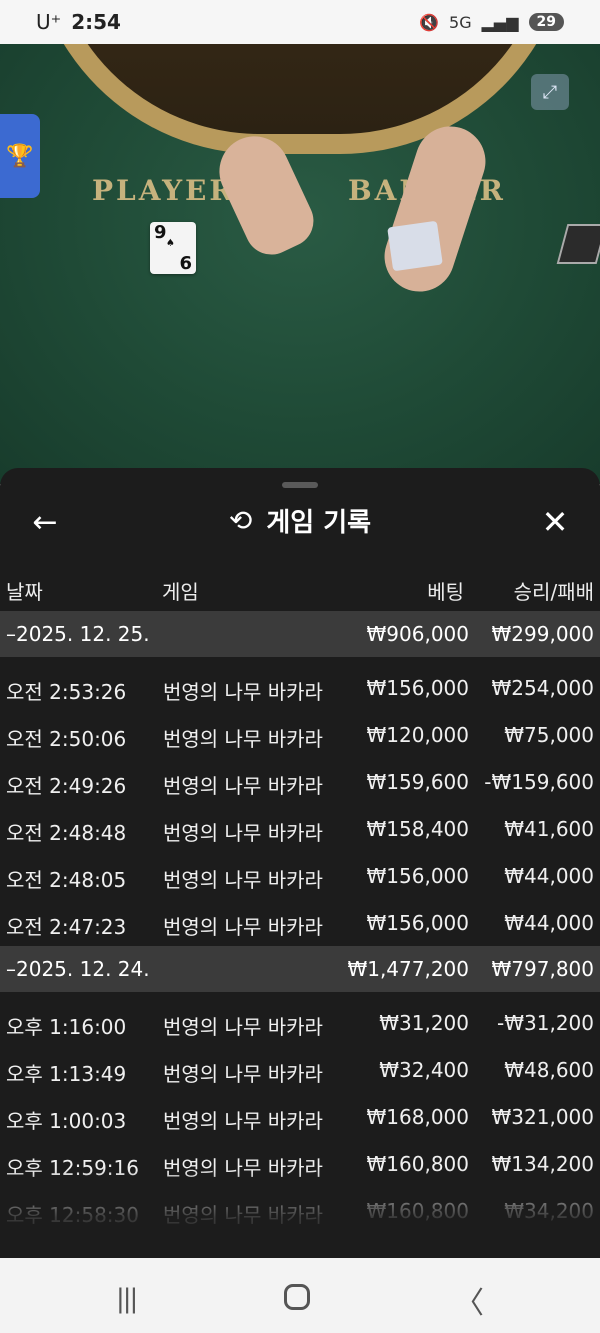 This screenshot has height=1333, width=600. I want to click on row-time: 오후 1:16:00, so click(66, 1027).